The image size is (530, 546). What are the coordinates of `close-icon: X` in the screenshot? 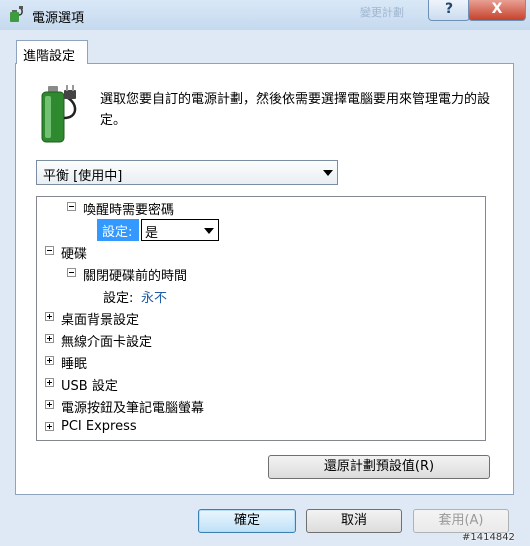 It's located at (497, 9).